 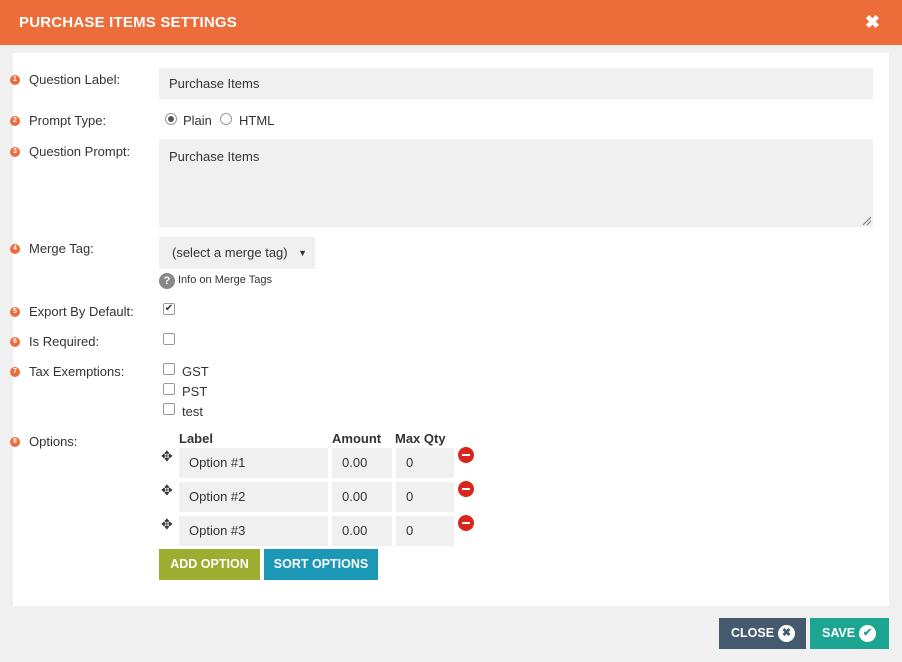 I want to click on question-label-label: Question Label:, so click(x=75, y=79).